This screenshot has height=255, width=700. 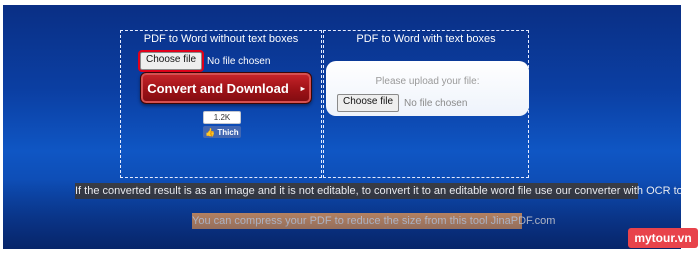 I want to click on watermark-logo: mytour.vn, so click(x=663, y=238).